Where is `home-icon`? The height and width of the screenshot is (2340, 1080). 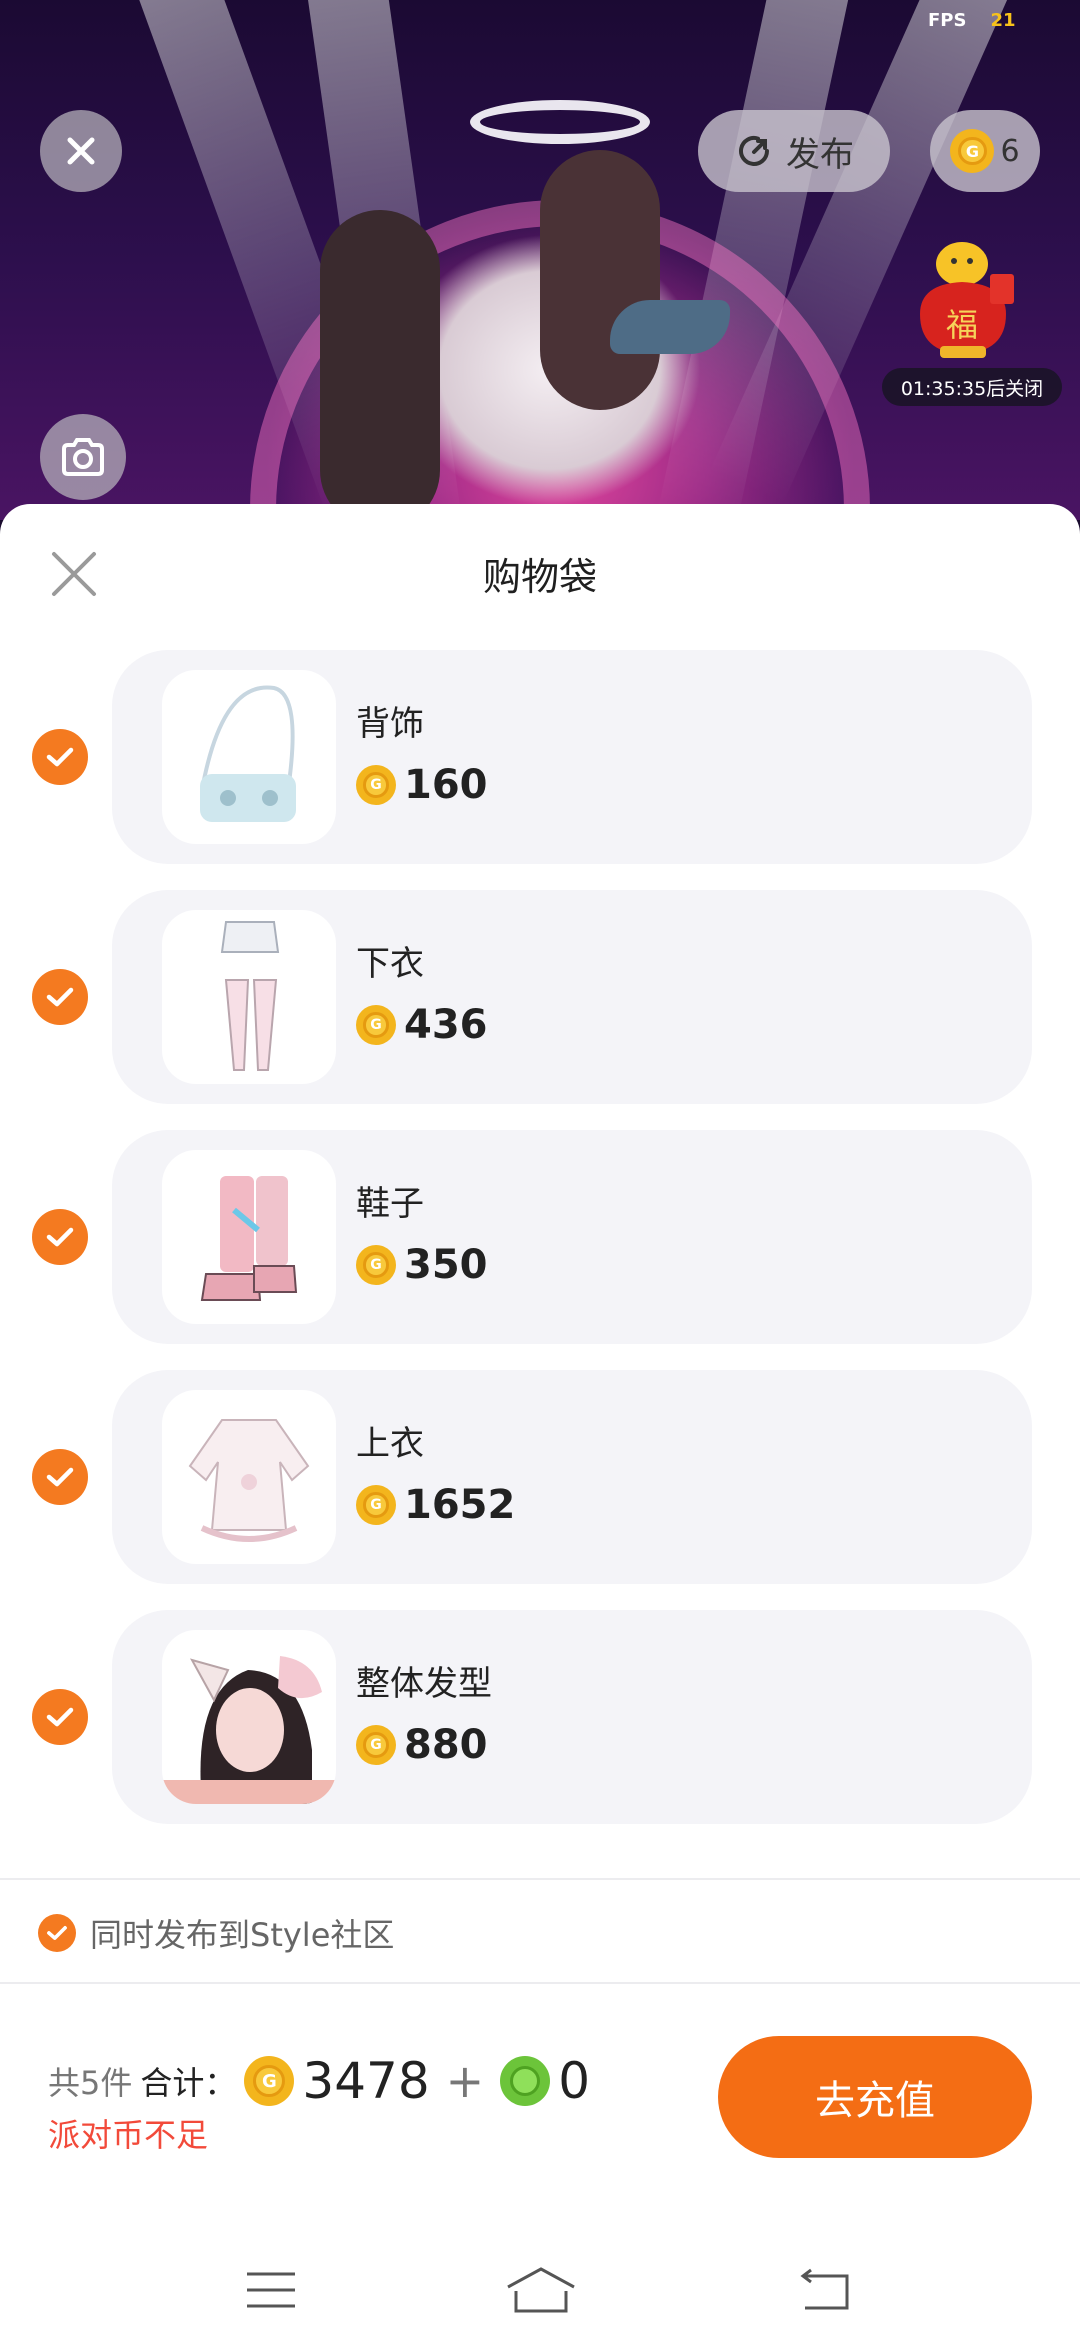 home-icon is located at coordinates (541, 2290).